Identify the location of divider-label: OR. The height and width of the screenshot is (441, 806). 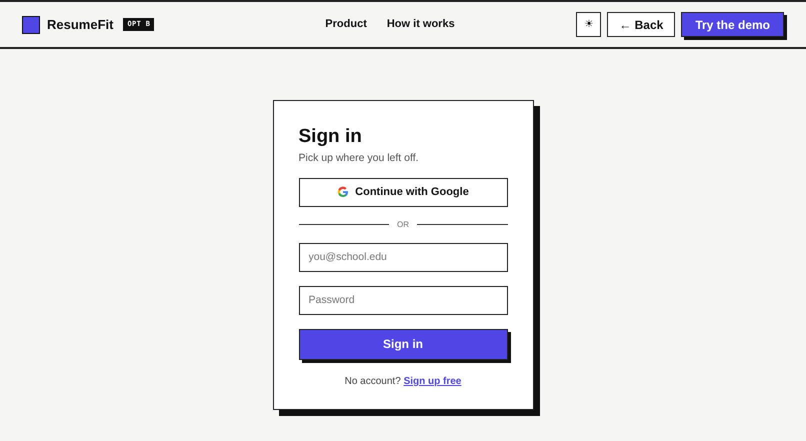
(403, 224).